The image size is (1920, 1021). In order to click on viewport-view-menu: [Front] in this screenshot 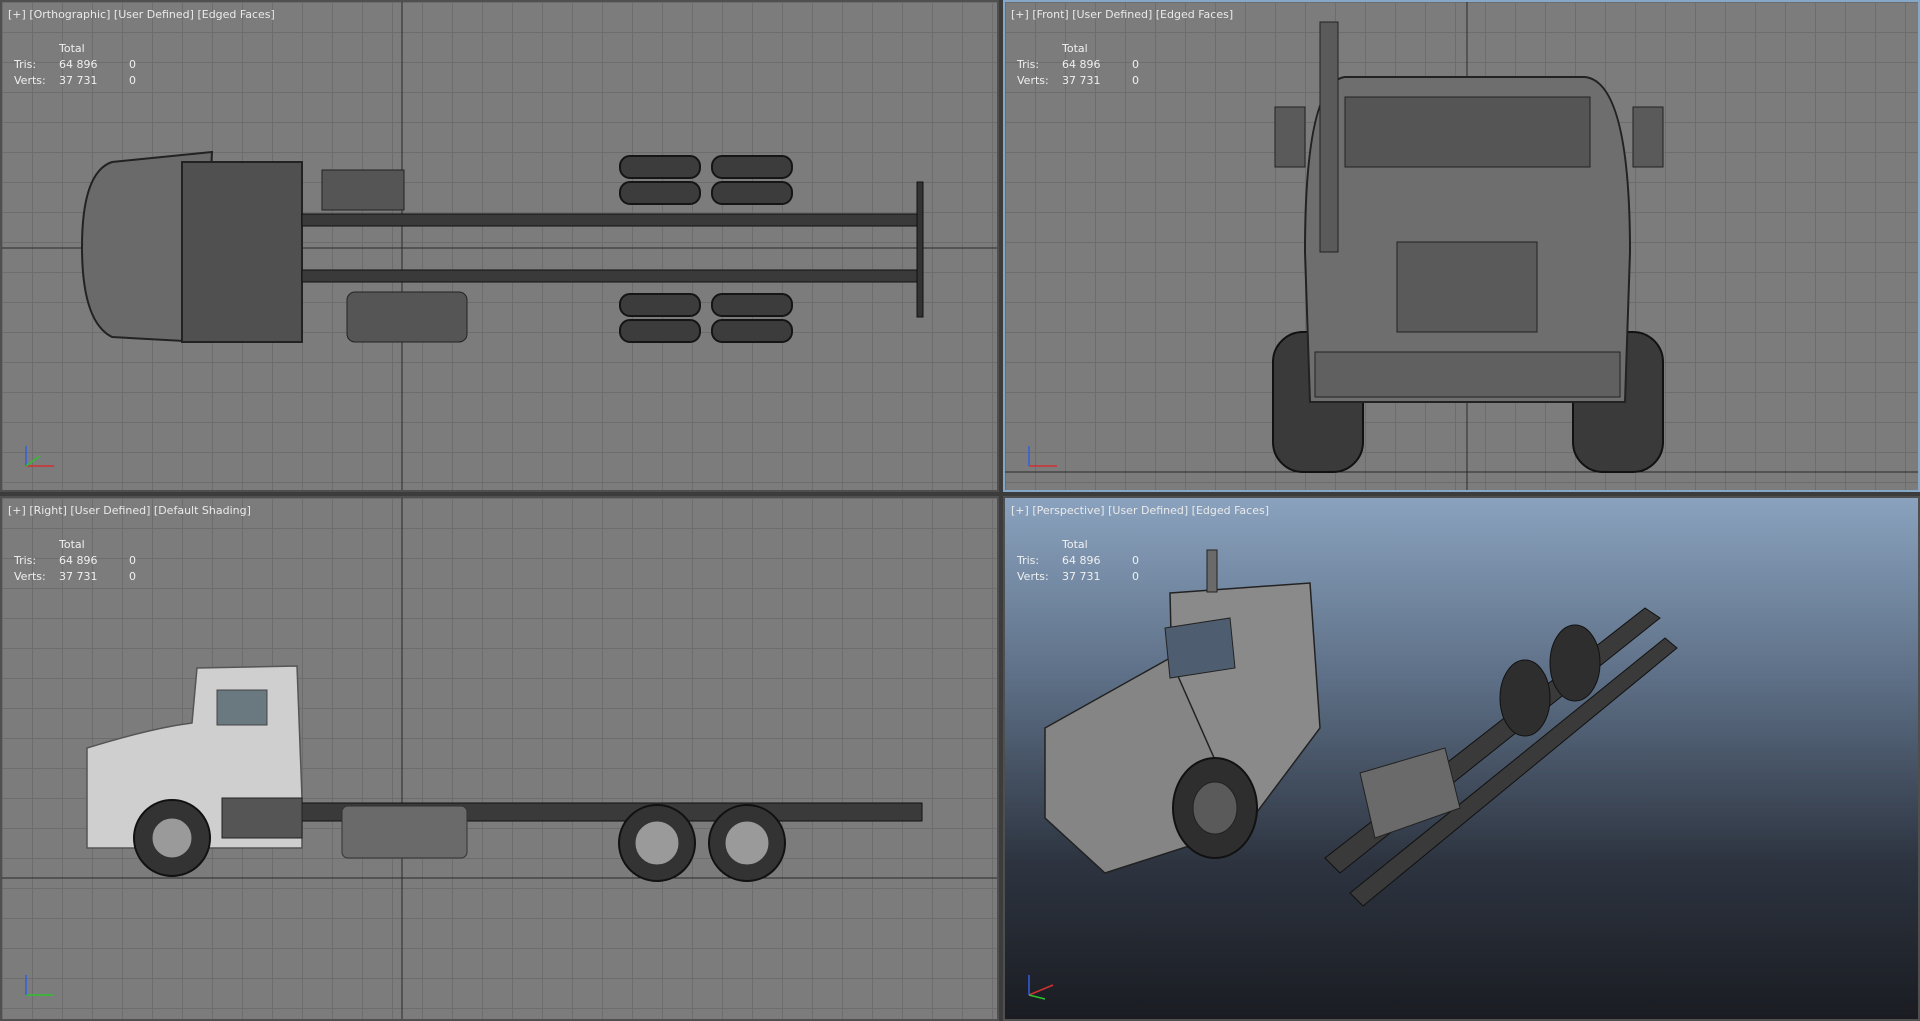, I will do `click(1050, 14)`.